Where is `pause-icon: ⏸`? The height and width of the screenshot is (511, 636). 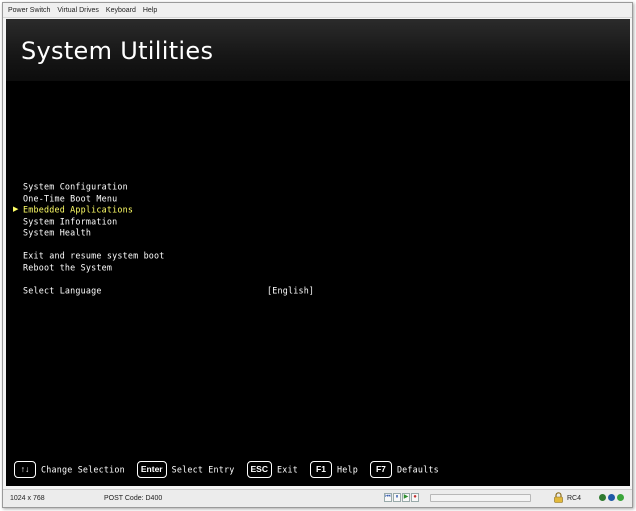 pause-icon: ⏸ is located at coordinates (397, 497).